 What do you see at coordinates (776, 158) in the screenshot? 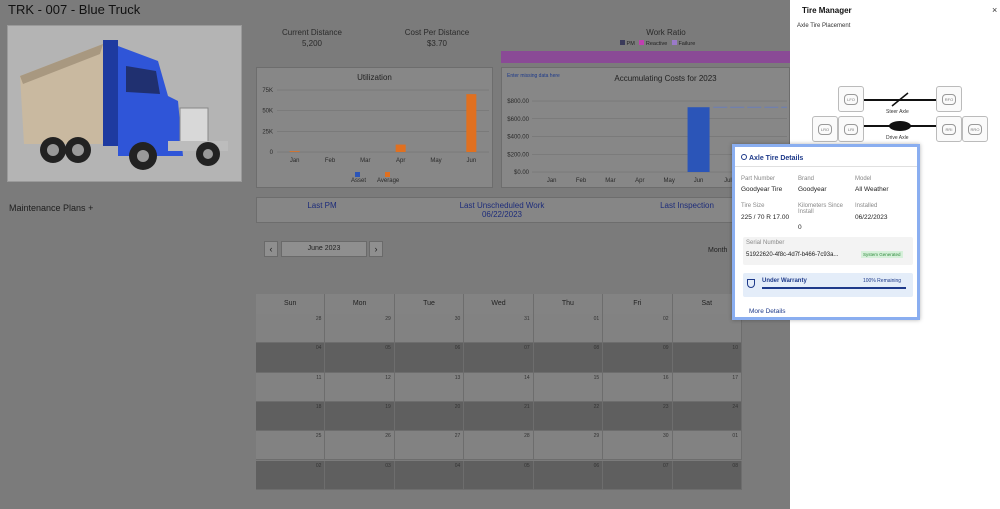
I see `popup-title: Axle Tire Details` at bounding box center [776, 158].